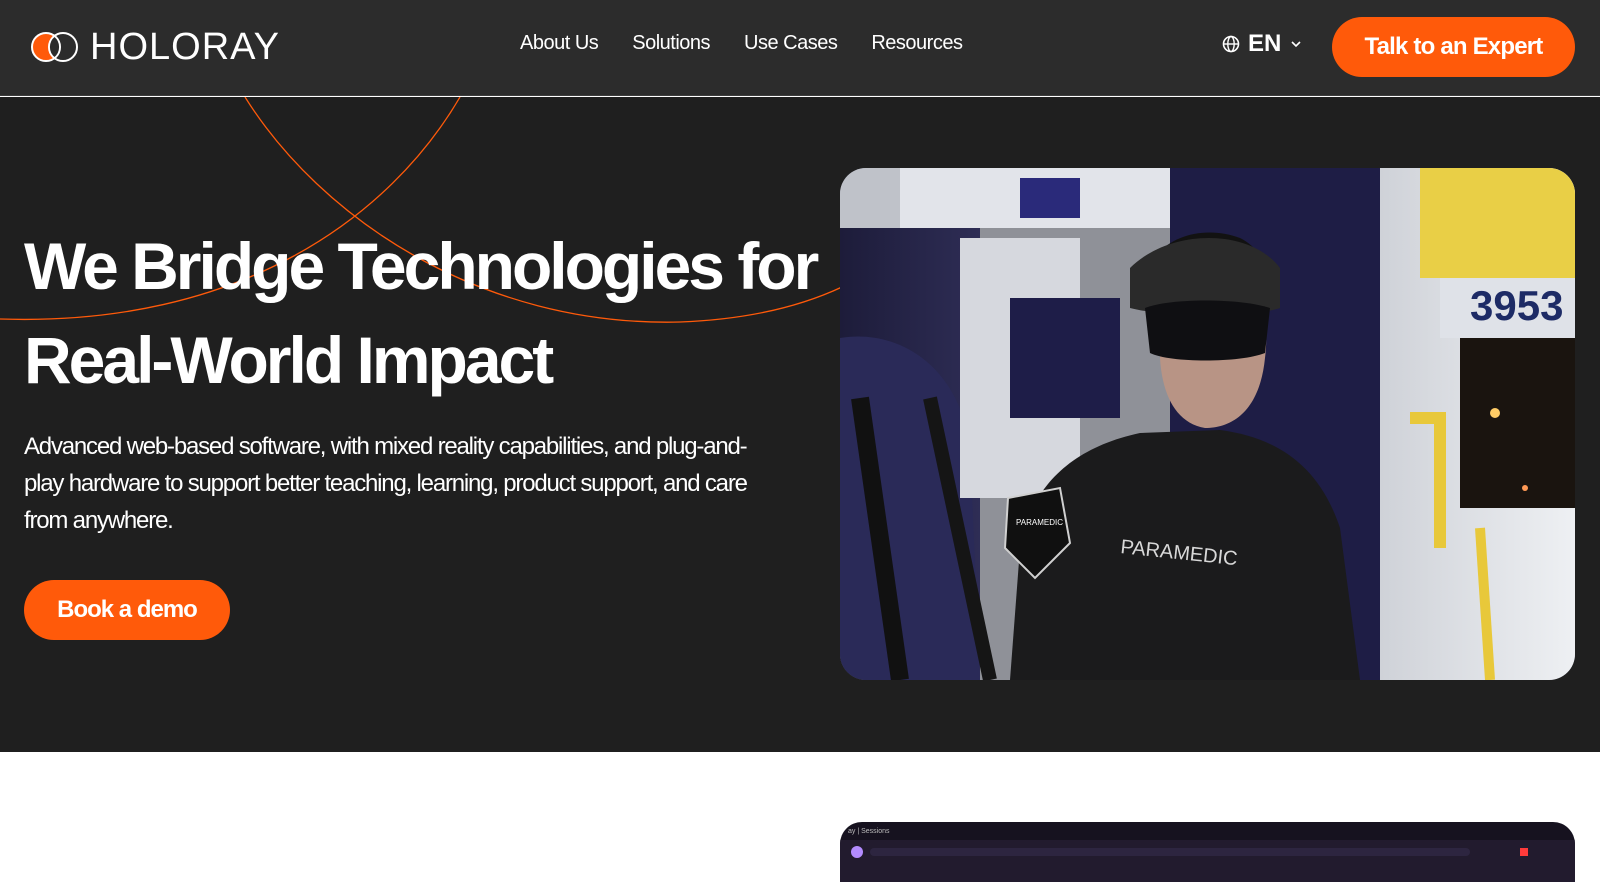  What do you see at coordinates (127, 610) in the screenshot?
I see `book-demo-button: Book a demo` at bounding box center [127, 610].